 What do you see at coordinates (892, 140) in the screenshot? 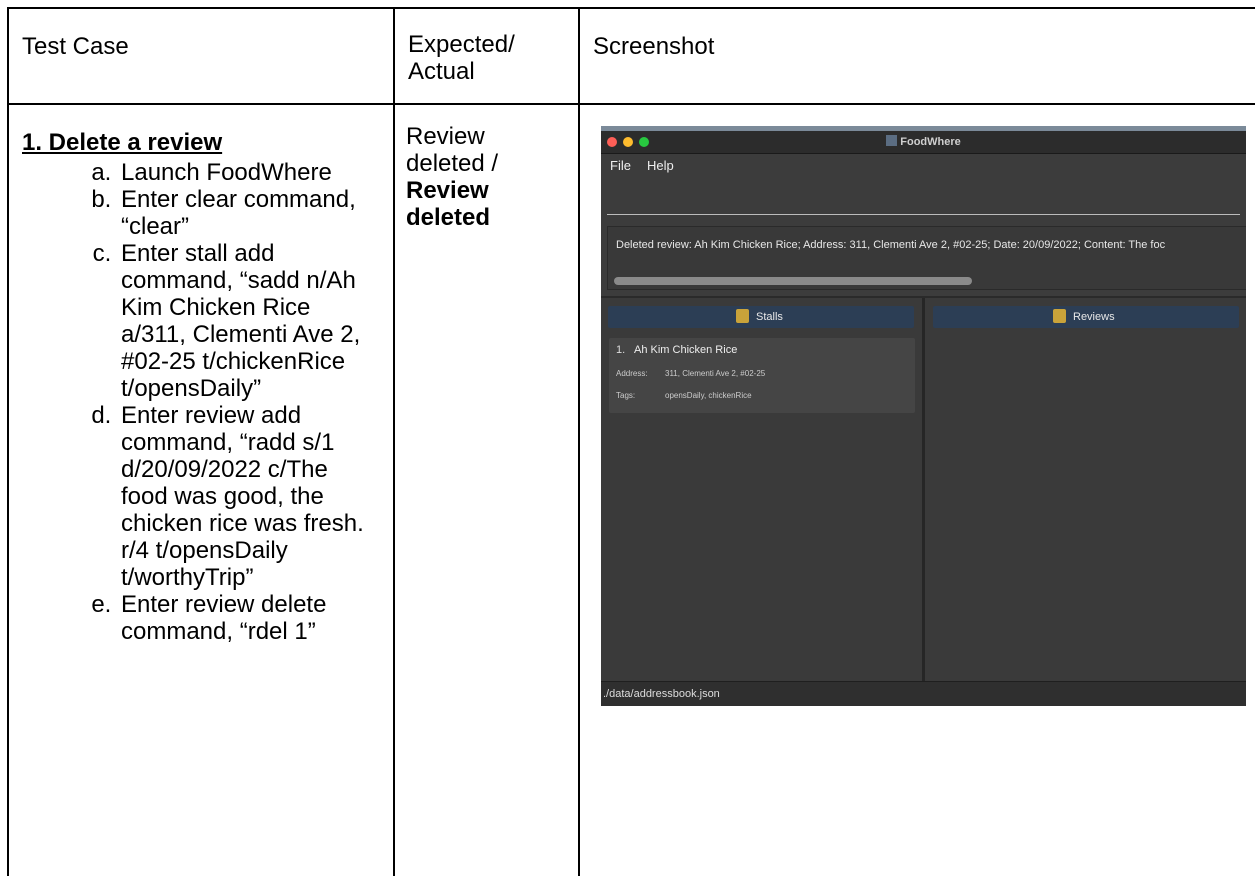
I see `app-logo-icon` at bounding box center [892, 140].